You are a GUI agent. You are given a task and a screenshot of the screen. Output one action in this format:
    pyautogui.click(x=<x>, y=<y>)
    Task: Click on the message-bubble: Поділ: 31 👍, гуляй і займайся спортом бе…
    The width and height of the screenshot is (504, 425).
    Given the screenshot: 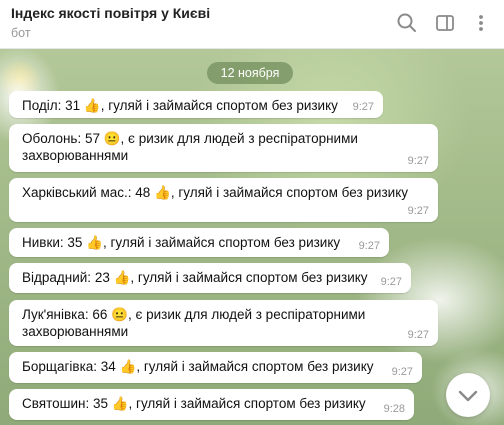 What is the action you would take?
    pyautogui.click(x=196, y=104)
    